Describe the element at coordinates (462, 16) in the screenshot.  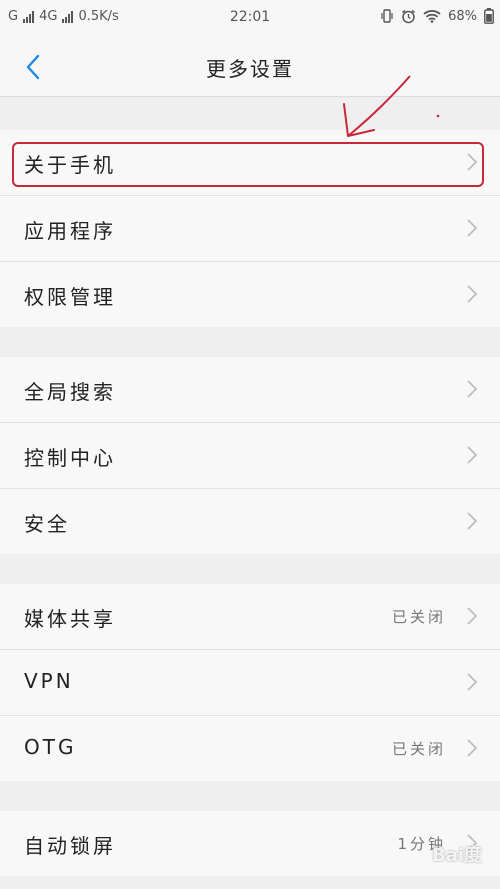
I see `battery-percent: 68%` at that location.